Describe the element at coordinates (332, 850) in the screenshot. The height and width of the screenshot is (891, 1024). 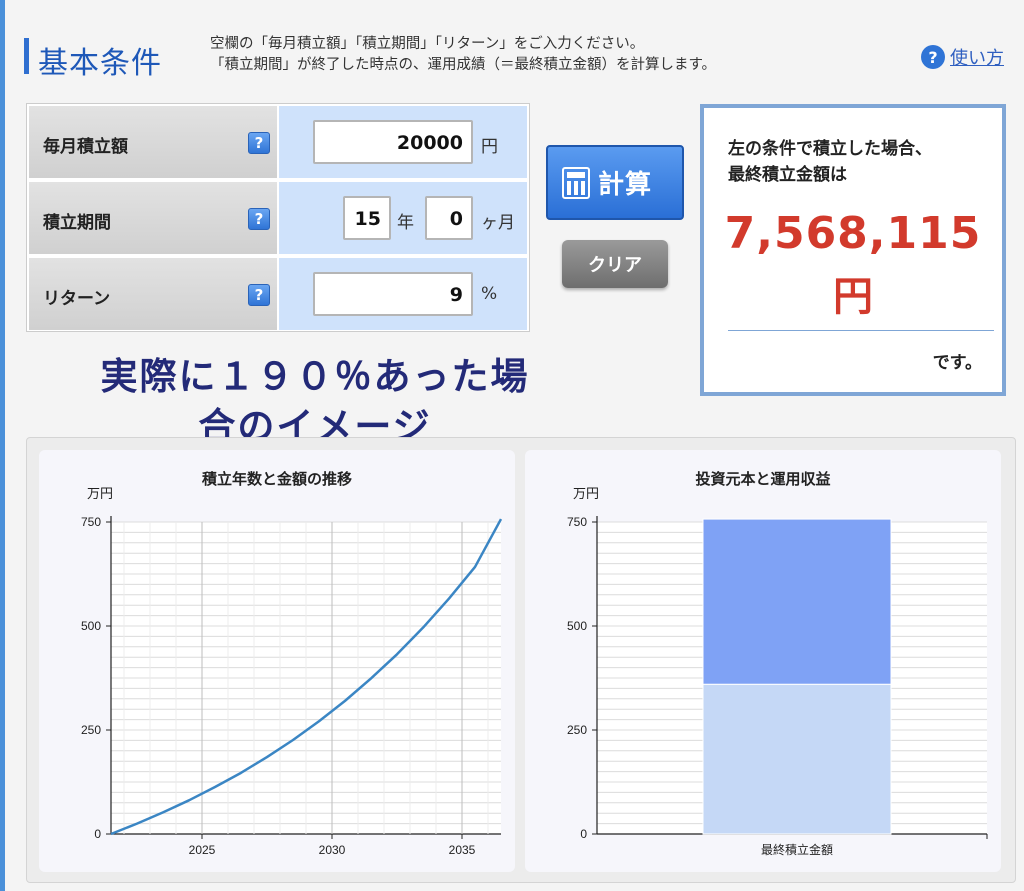
I see `line-chart-x-tick-label: 2030` at that location.